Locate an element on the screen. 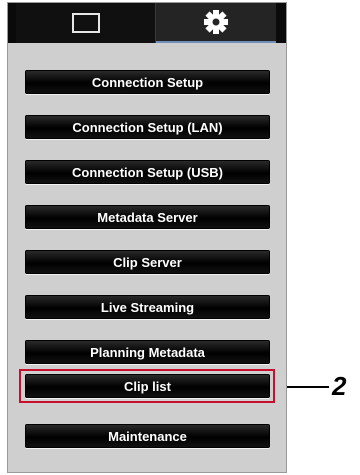 This screenshot has height=475, width=360. connection-setup-lan-button: Connection Setup (LAN) is located at coordinates (147, 127).